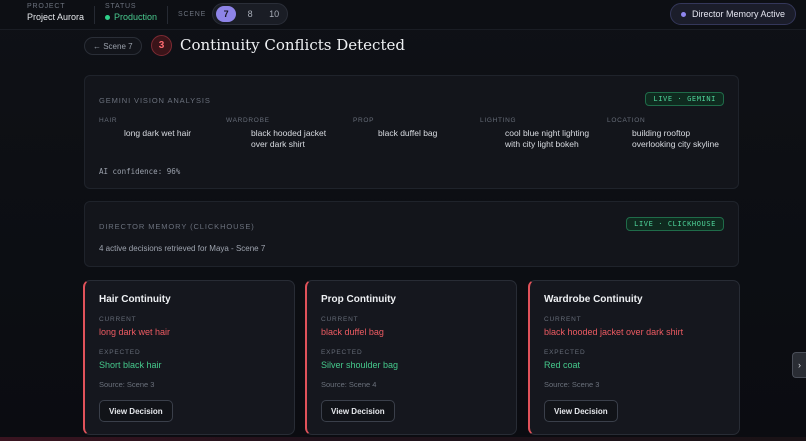 The width and height of the screenshot is (806, 441). I want to click on attr-label: PROP, so click(364, 120).